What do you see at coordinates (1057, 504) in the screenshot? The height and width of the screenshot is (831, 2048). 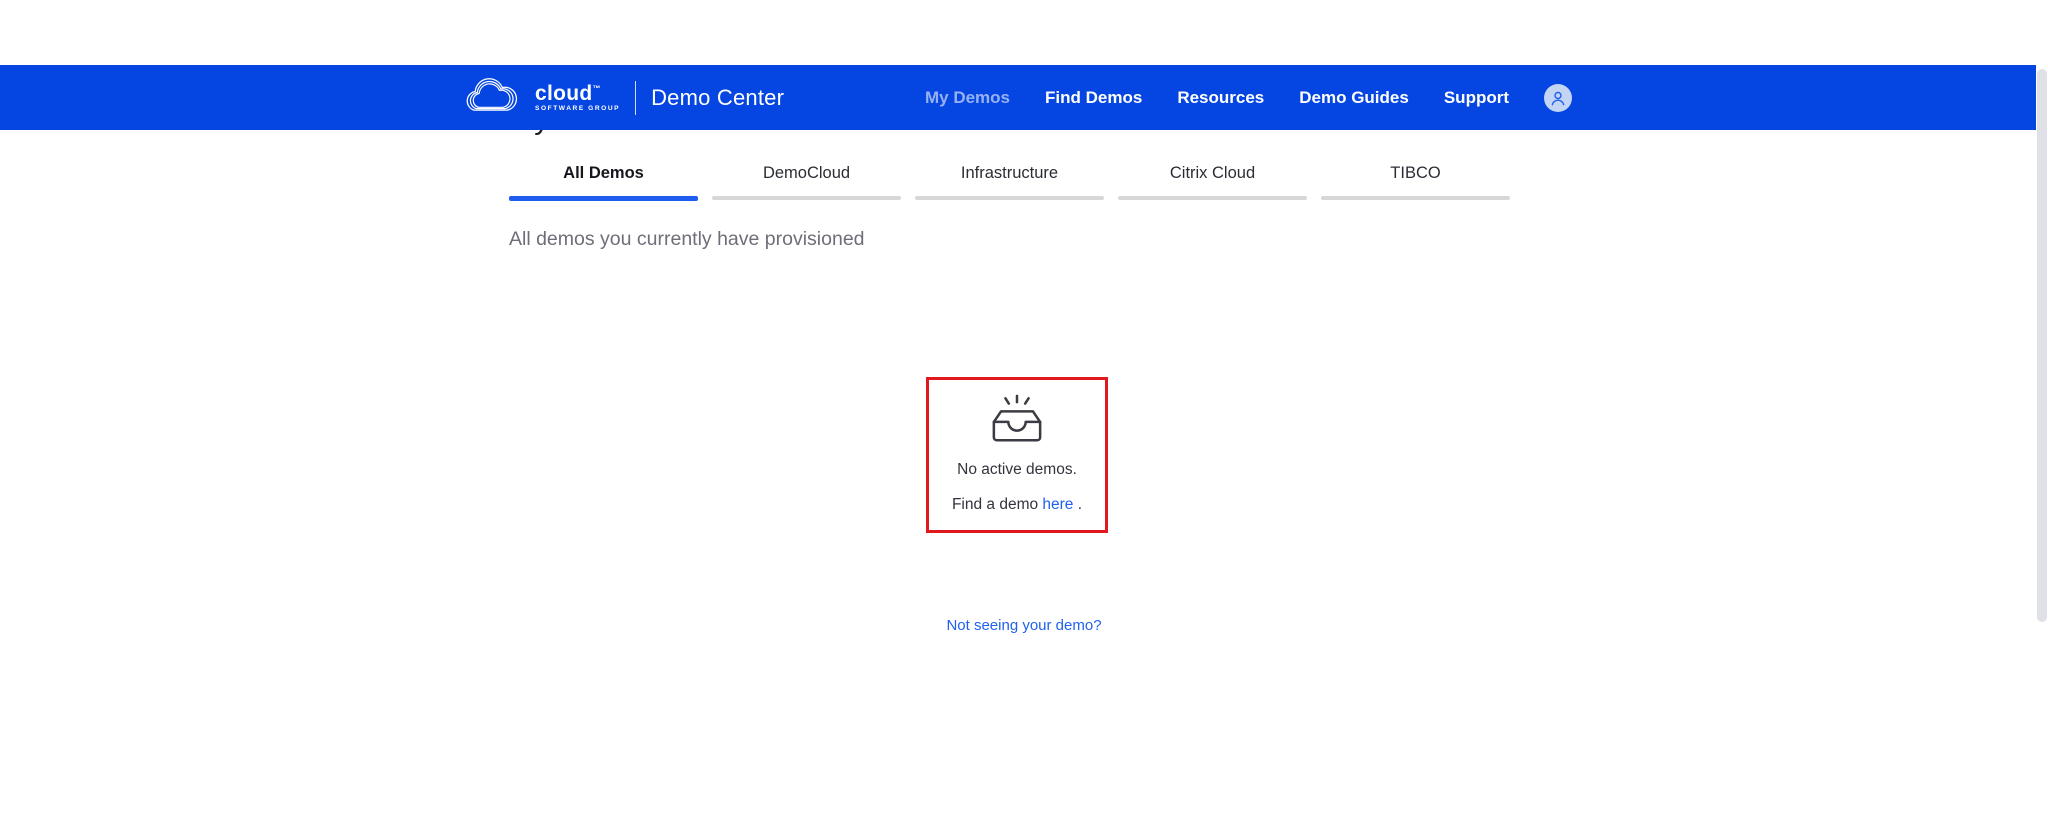 I see `find-demo-here-link: here` at bounding box center [1057, 504].